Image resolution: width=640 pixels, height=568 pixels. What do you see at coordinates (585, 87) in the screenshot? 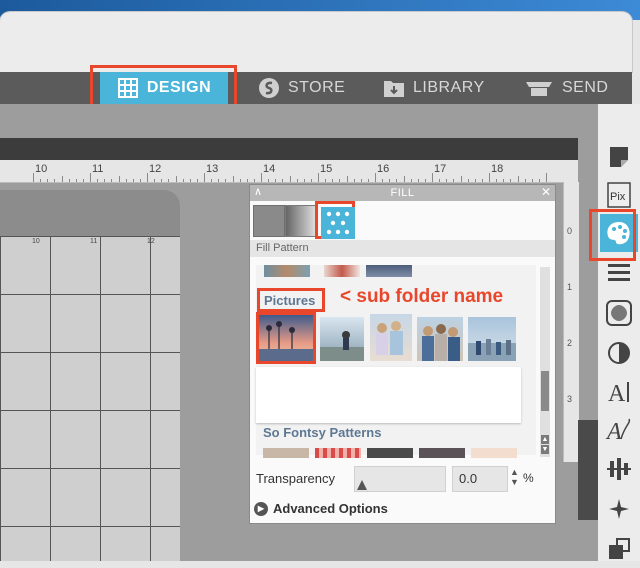
I see `tab-send-label: SEND` at bounding box center [585, 87].